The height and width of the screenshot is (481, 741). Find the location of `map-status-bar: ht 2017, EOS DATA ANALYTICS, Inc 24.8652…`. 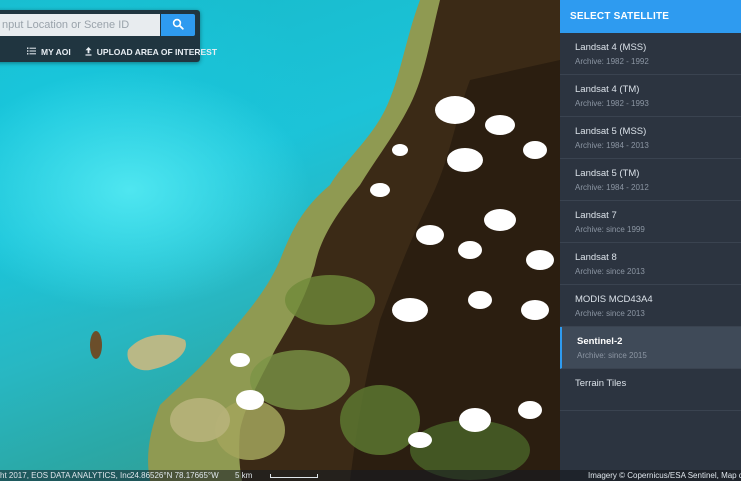

map-status-bar: ht 2017, EOS DATA ANALYTICS, Inc 24.8652… is located at coordinates (370, 475).